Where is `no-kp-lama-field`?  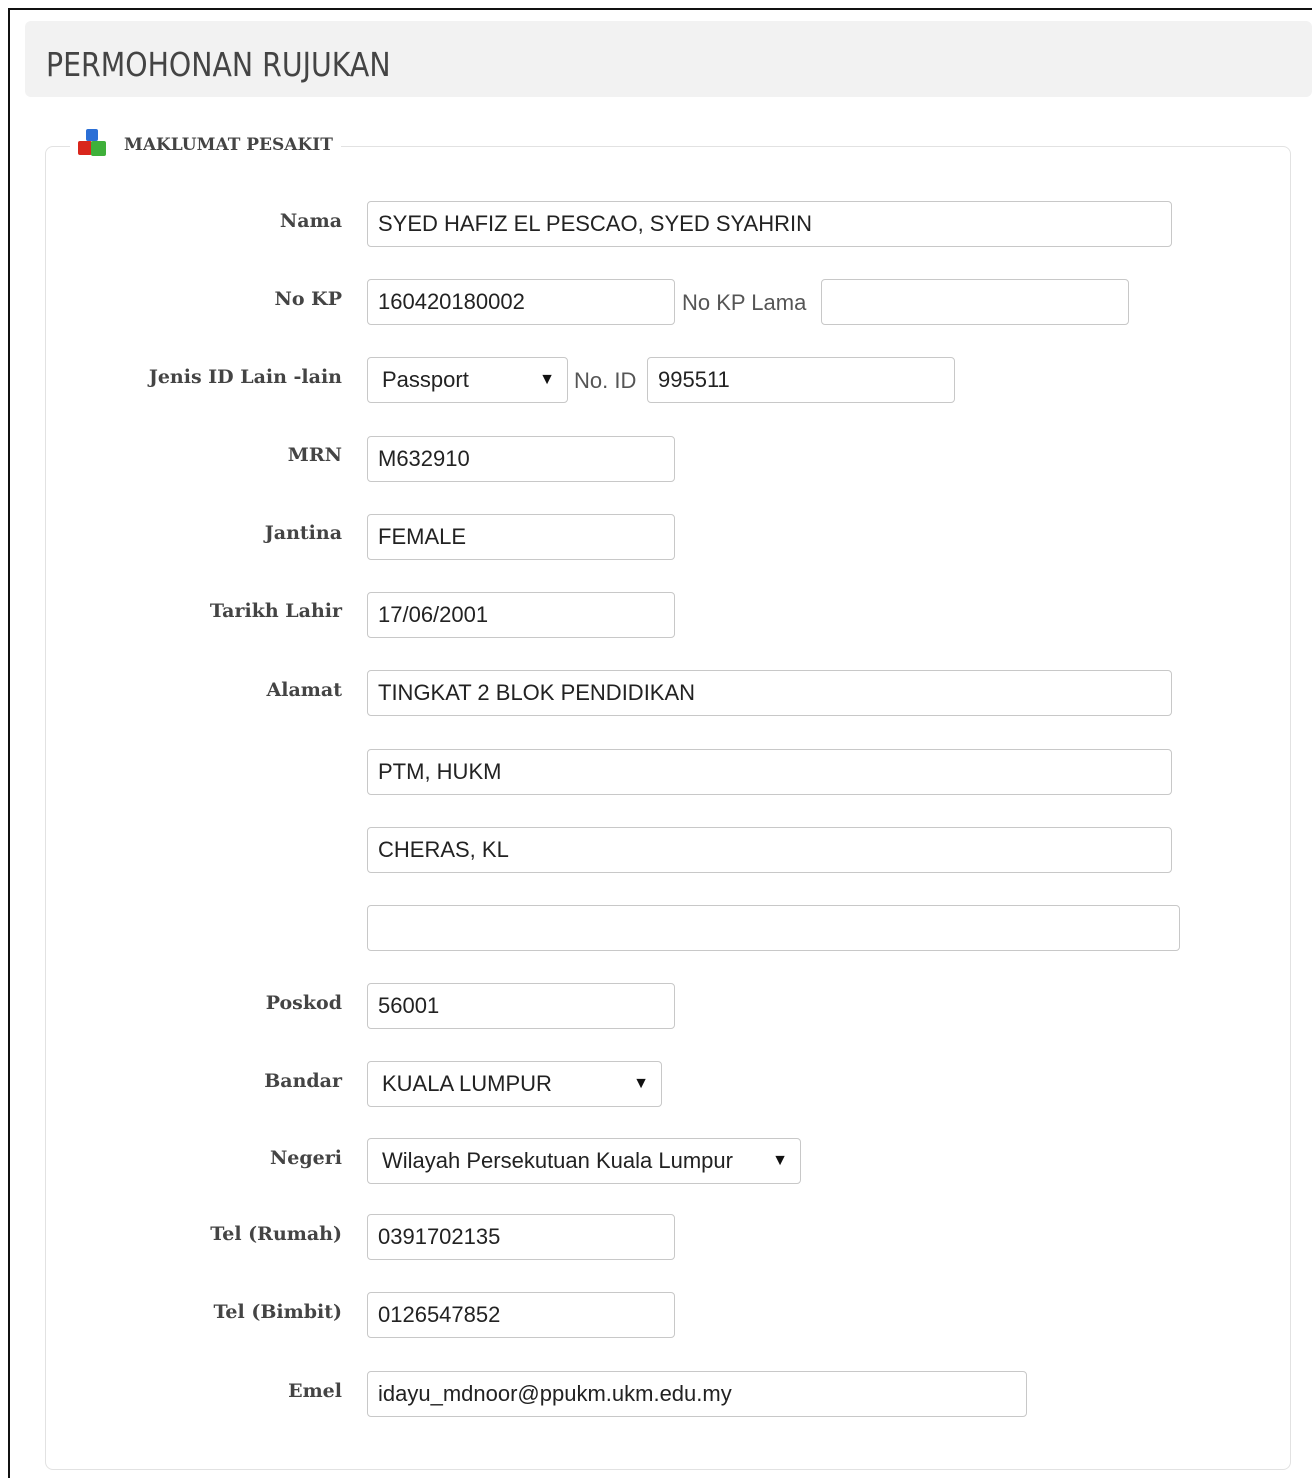 no-kp-lama-field is located at coordinates (975, 302).